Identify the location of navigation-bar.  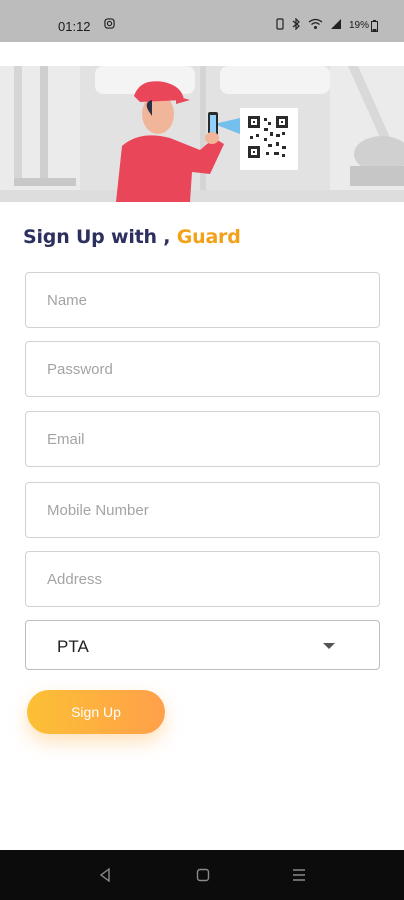
(202, 875).